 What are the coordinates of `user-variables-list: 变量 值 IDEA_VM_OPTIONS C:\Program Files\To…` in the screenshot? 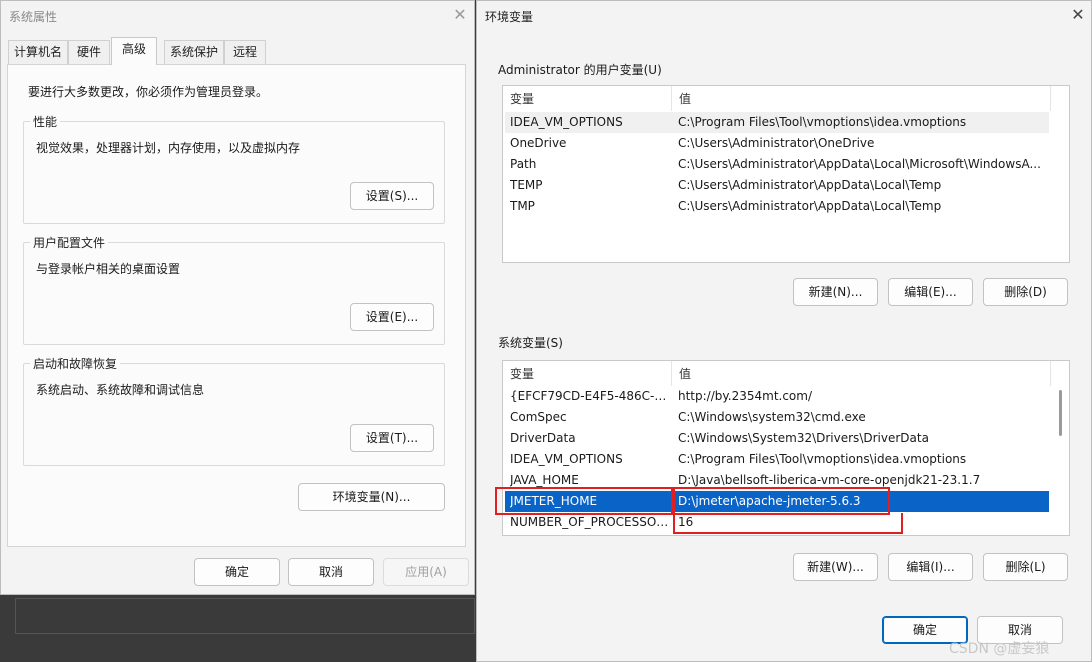 It's located at (786, 174).